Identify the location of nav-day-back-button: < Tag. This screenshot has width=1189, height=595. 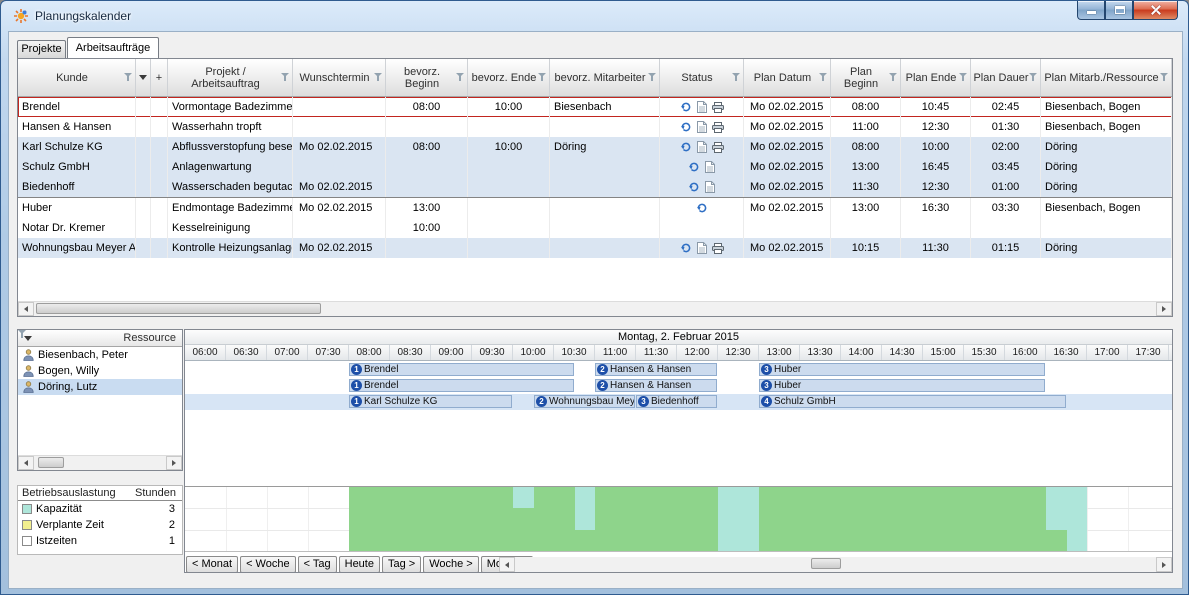
(317, 564).